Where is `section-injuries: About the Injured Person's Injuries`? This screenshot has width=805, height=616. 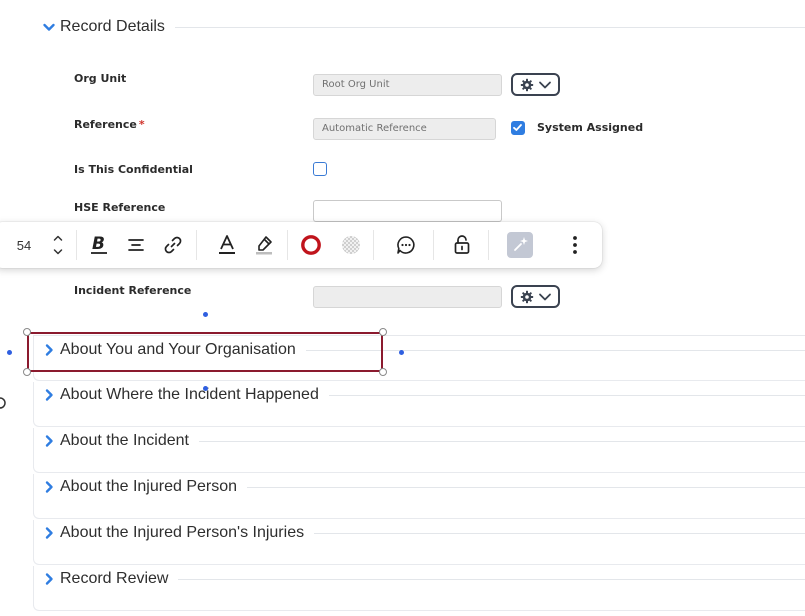 section-injuries: About the Injured Person's Injuries is located at coordinates (423, 533).